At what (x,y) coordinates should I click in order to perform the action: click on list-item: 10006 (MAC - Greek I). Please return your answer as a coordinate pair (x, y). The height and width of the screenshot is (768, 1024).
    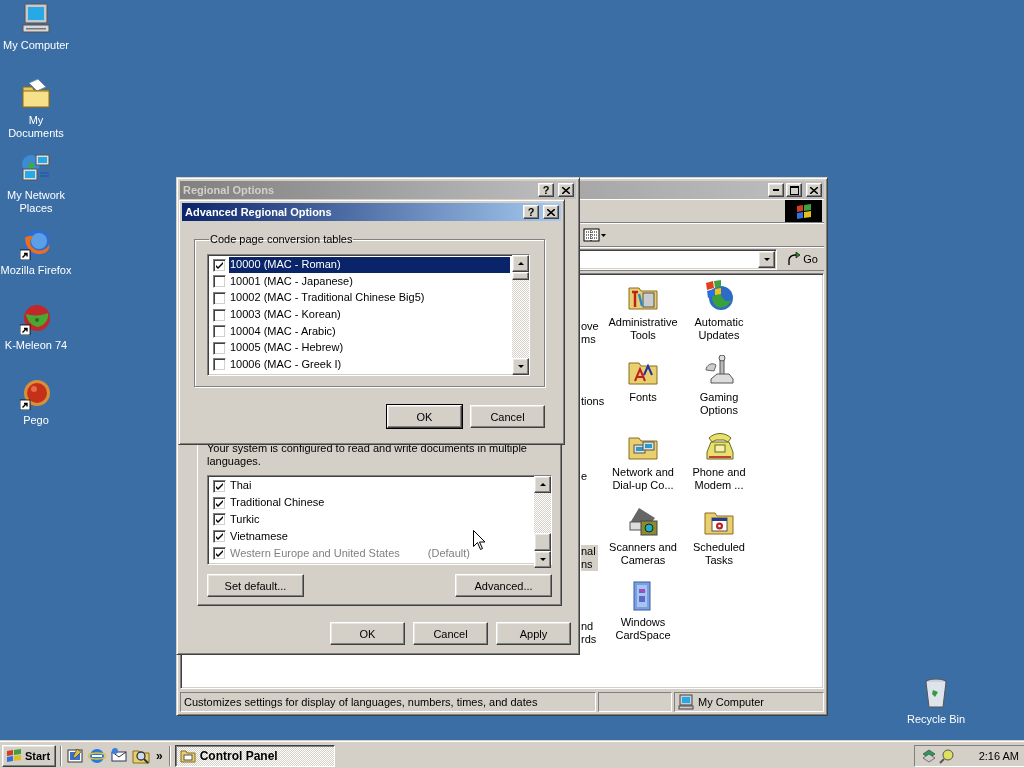
    Looking at the image, I should click on (286, 364).